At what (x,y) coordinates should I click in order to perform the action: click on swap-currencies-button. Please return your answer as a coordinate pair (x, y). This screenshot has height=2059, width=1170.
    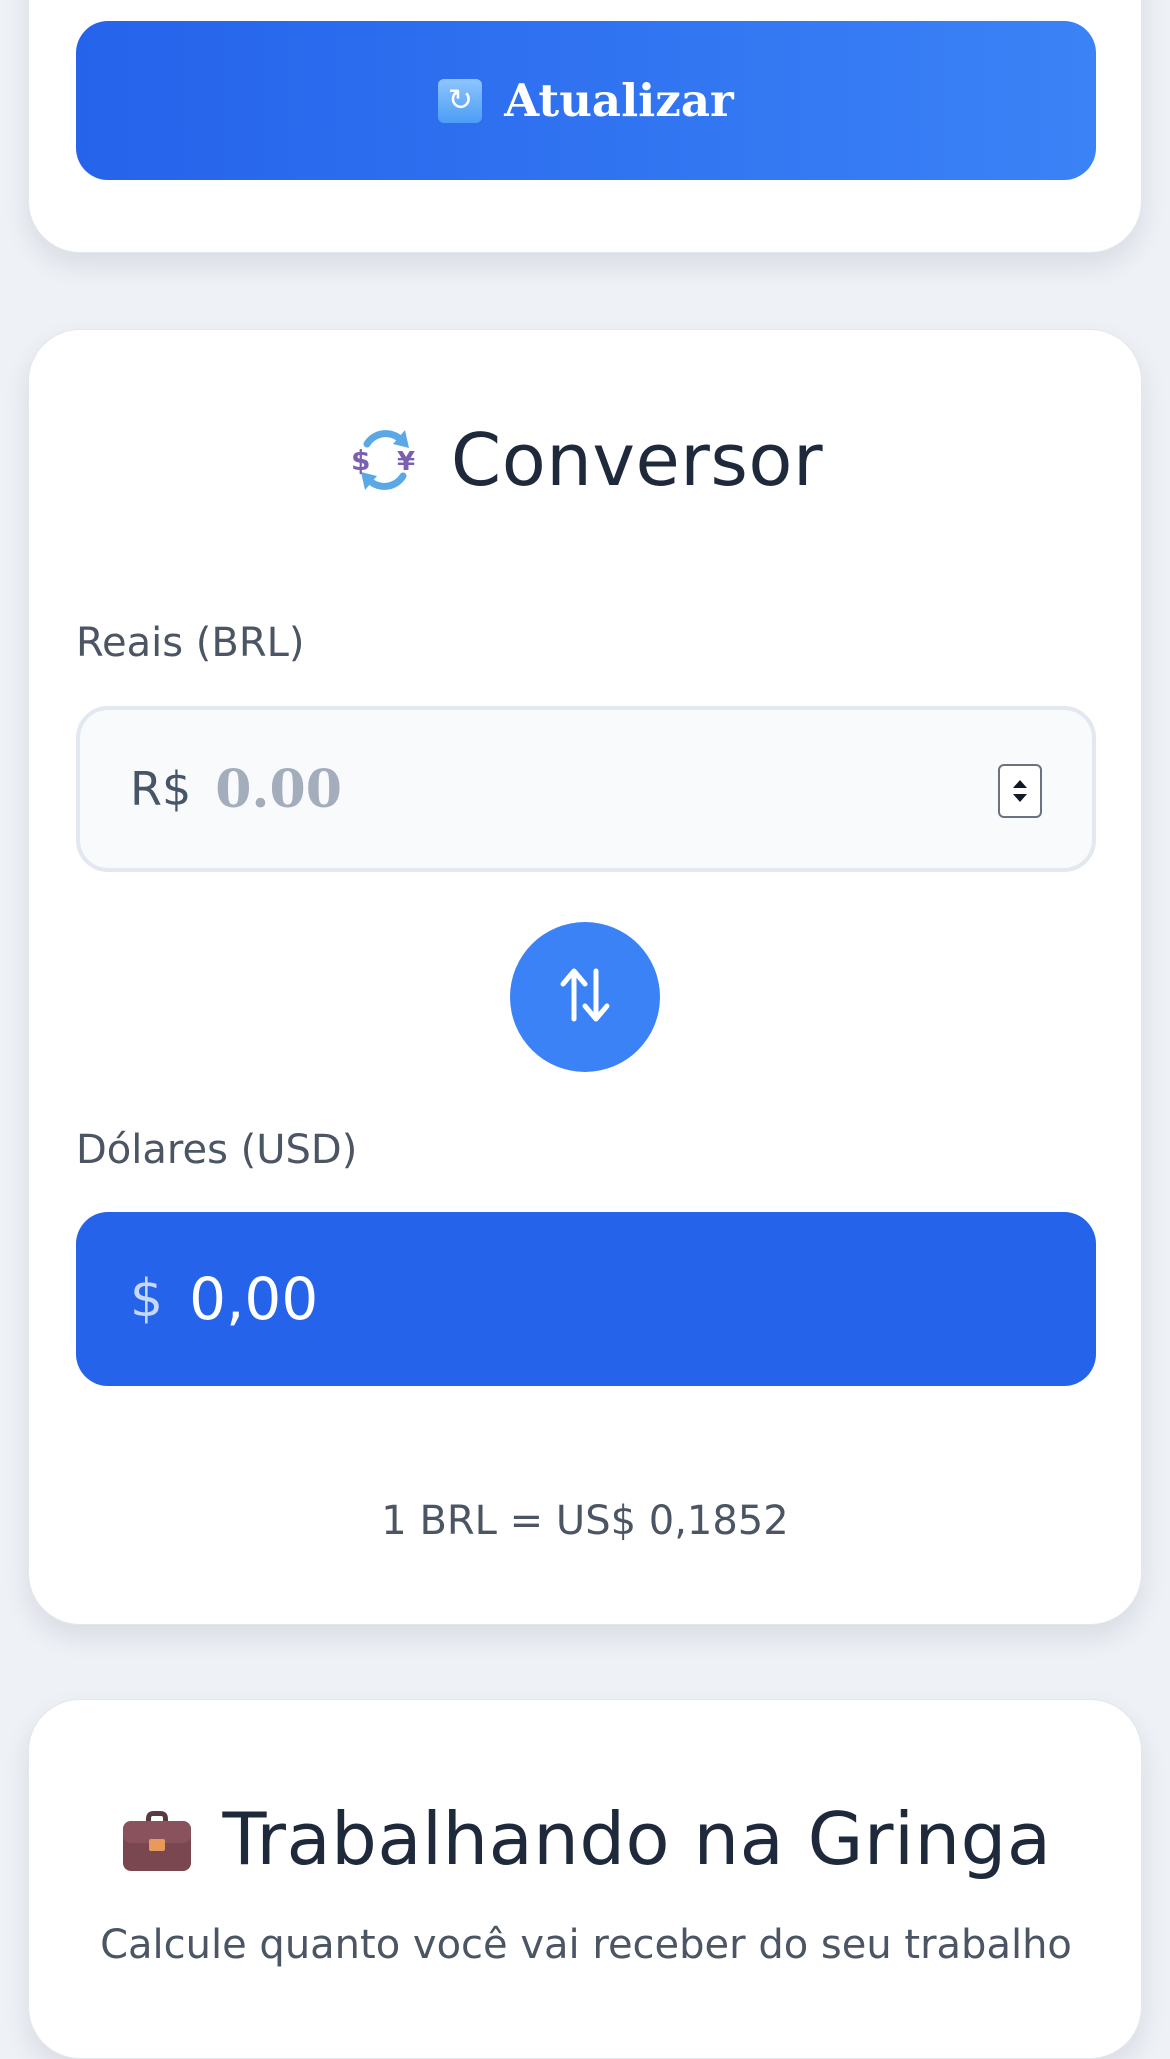
    Looking at the image, I should click on (585, 997).